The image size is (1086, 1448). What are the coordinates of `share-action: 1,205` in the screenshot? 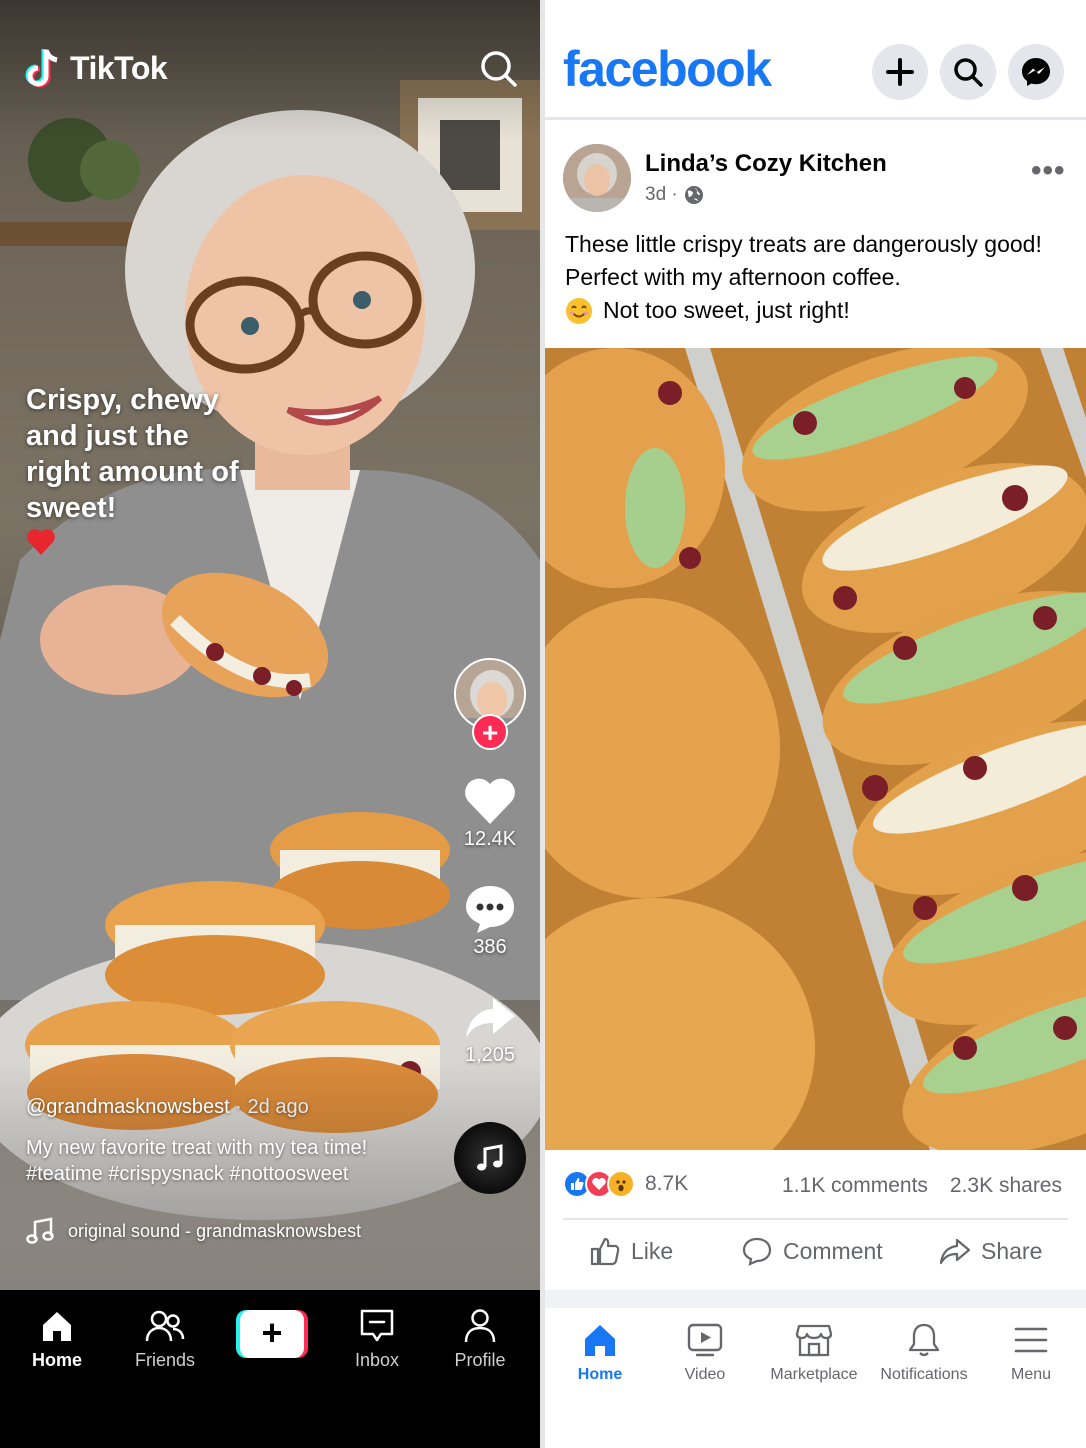 It's located at (490, 1030).